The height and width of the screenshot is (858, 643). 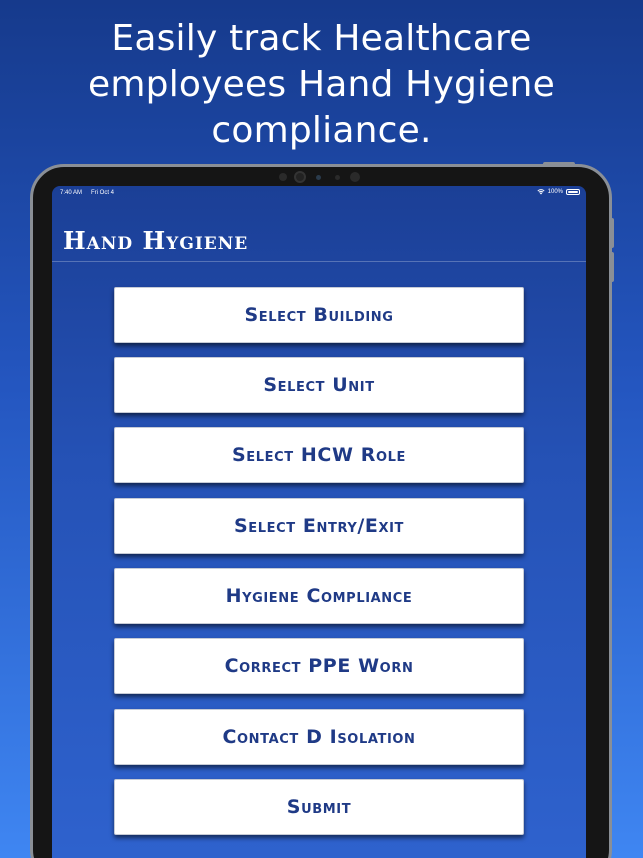 I want to click on status-indicators: 100%, so click(x=558, y=192).